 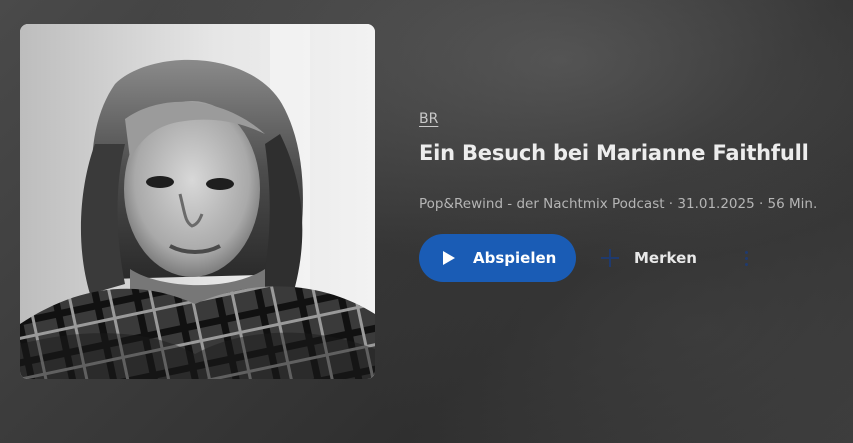 What do you see at coordinates (665, 258) in the screenshot?
I see `bookmark-button-label: Merken` at bounding box center [665, 258].